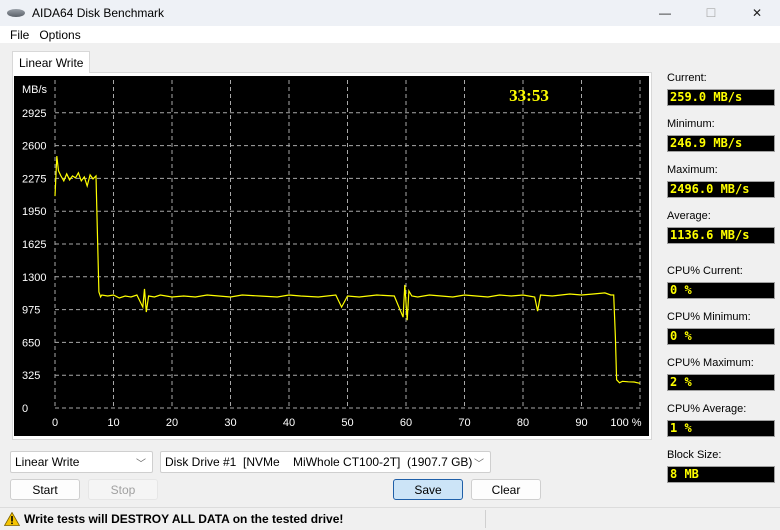 The height and width of the screenshot is (530, 780). Describe the element at coordinates (689, 216) in the screenshot. I see `average-label: Average:` at that location.